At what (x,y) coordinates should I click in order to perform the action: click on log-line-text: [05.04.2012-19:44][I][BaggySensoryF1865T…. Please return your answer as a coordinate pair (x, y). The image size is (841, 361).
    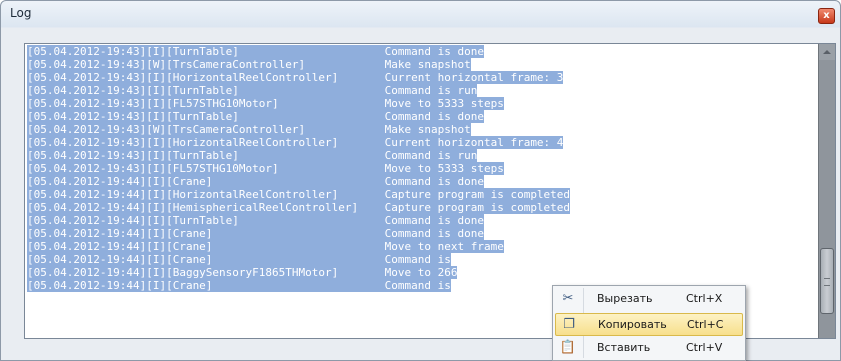
    Looking at the image, I should click on (242, 272).